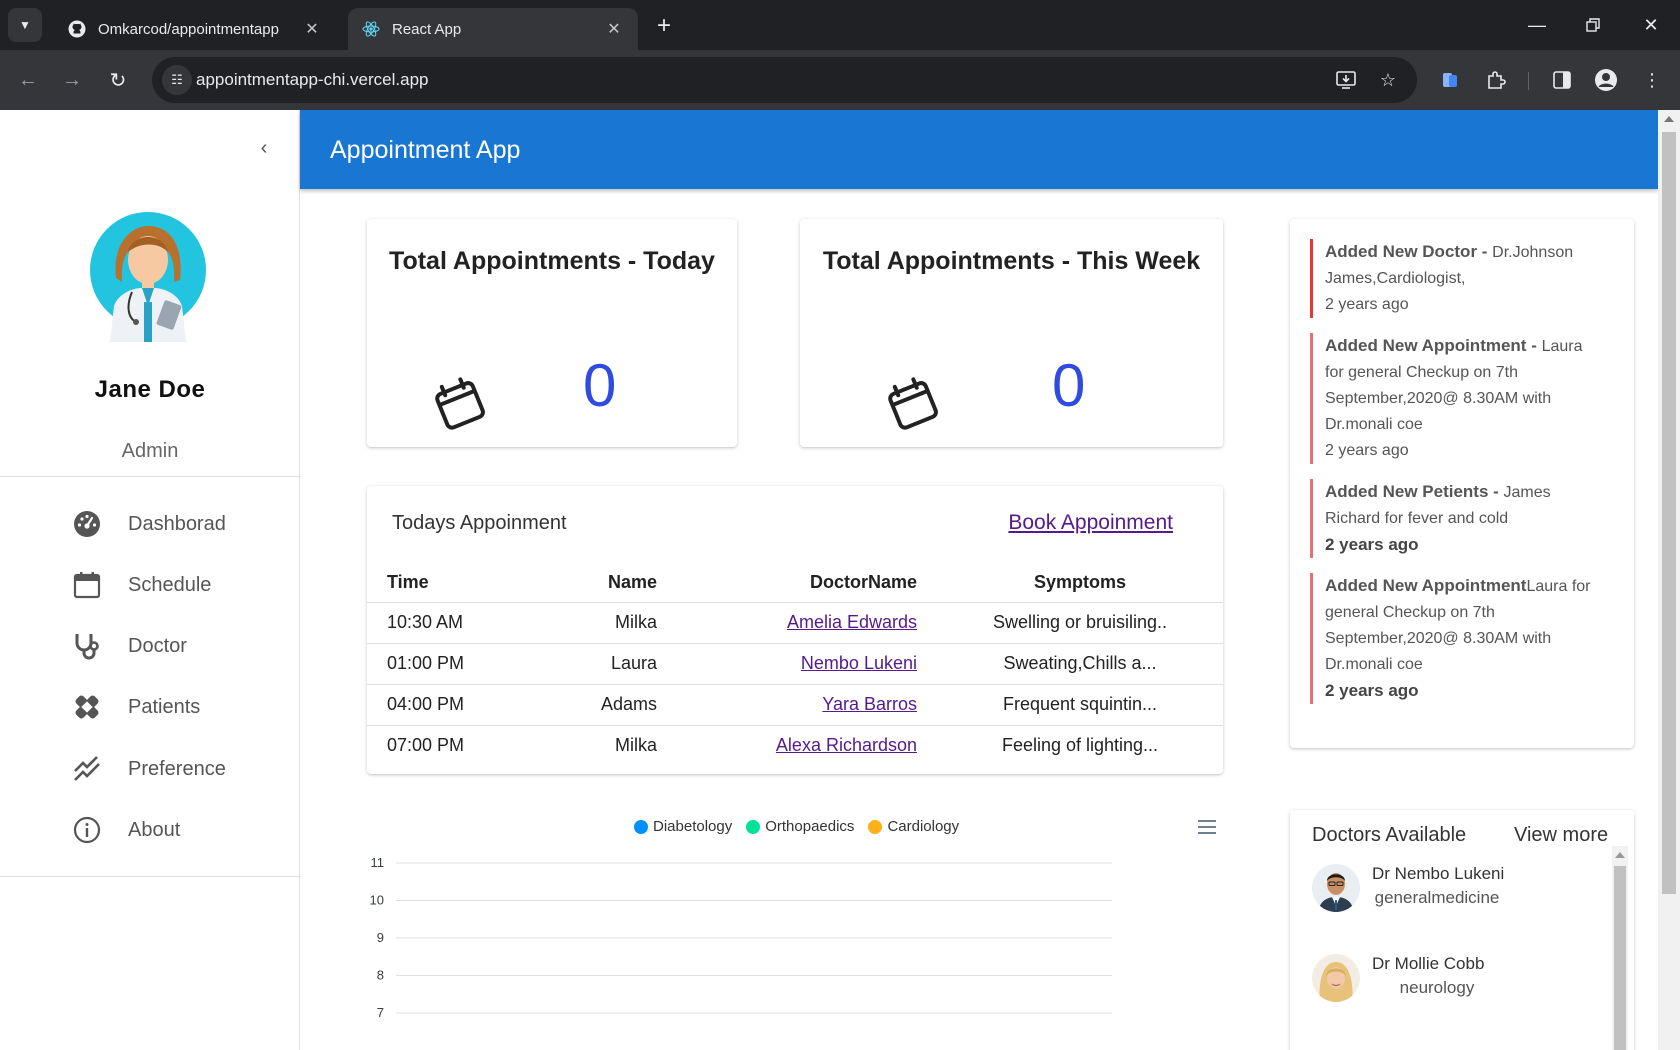 The image size is (1680, 1050). What do you see at coordinates (457, 622) in the screenshot?
I see `cell-time: 10:30 AM` at bounding box center [457, 622].